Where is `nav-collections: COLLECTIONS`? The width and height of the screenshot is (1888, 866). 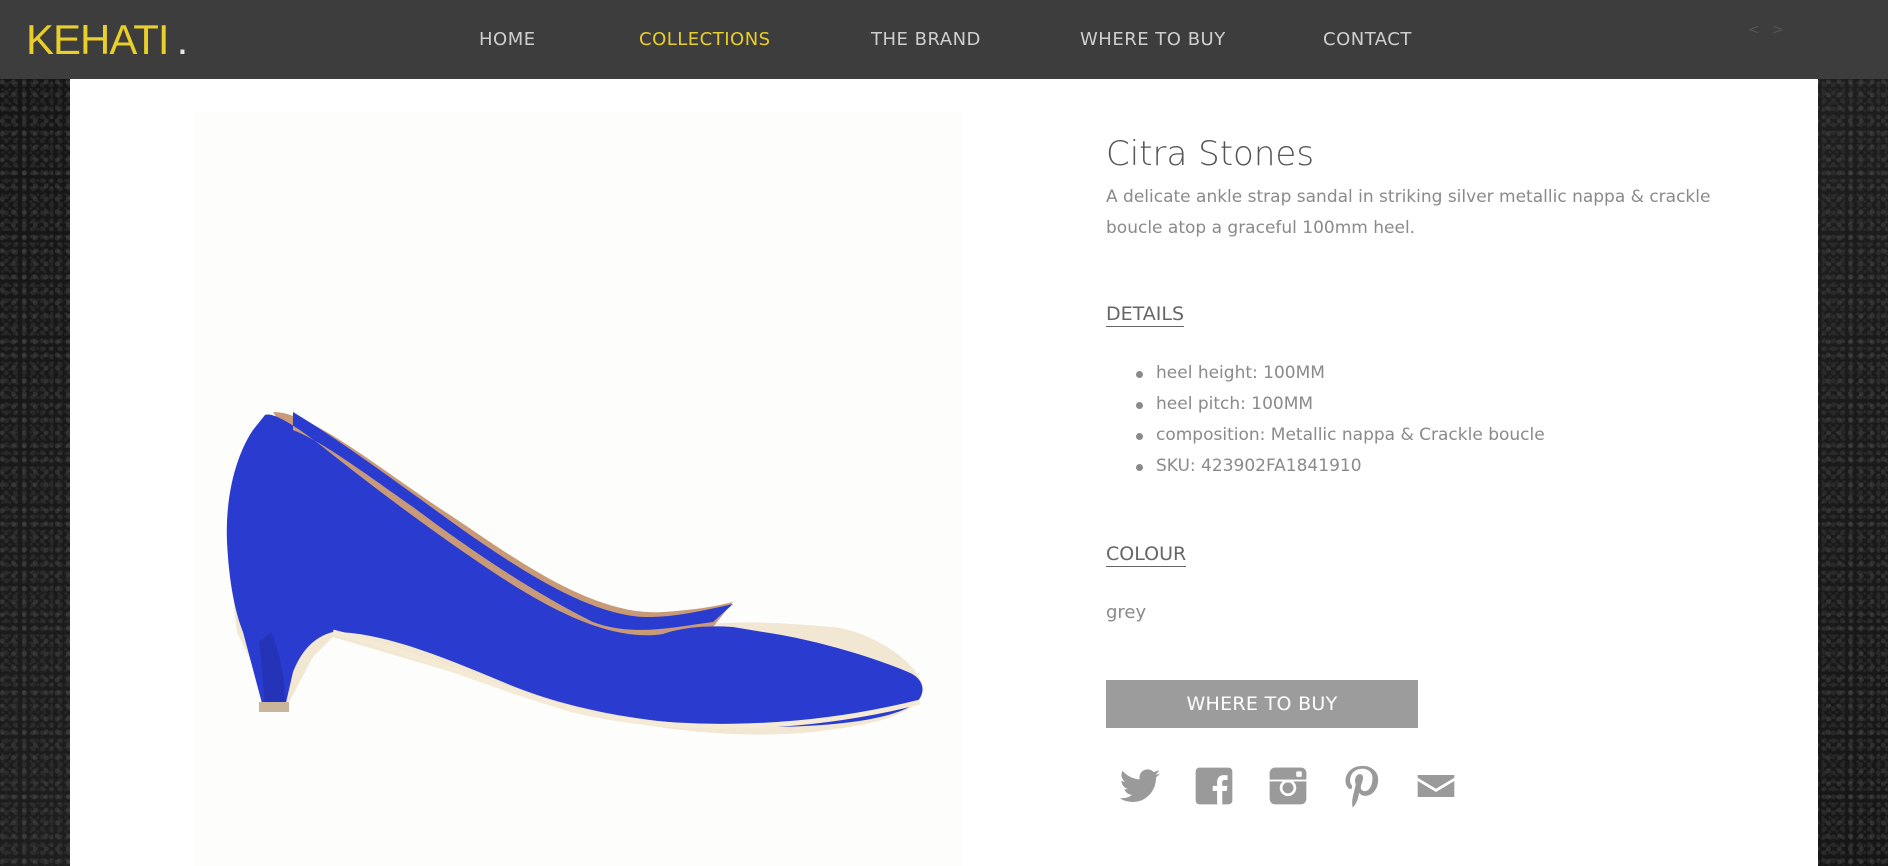 nav-collections: COLLECTIONS is located at coordinates (705, 39).